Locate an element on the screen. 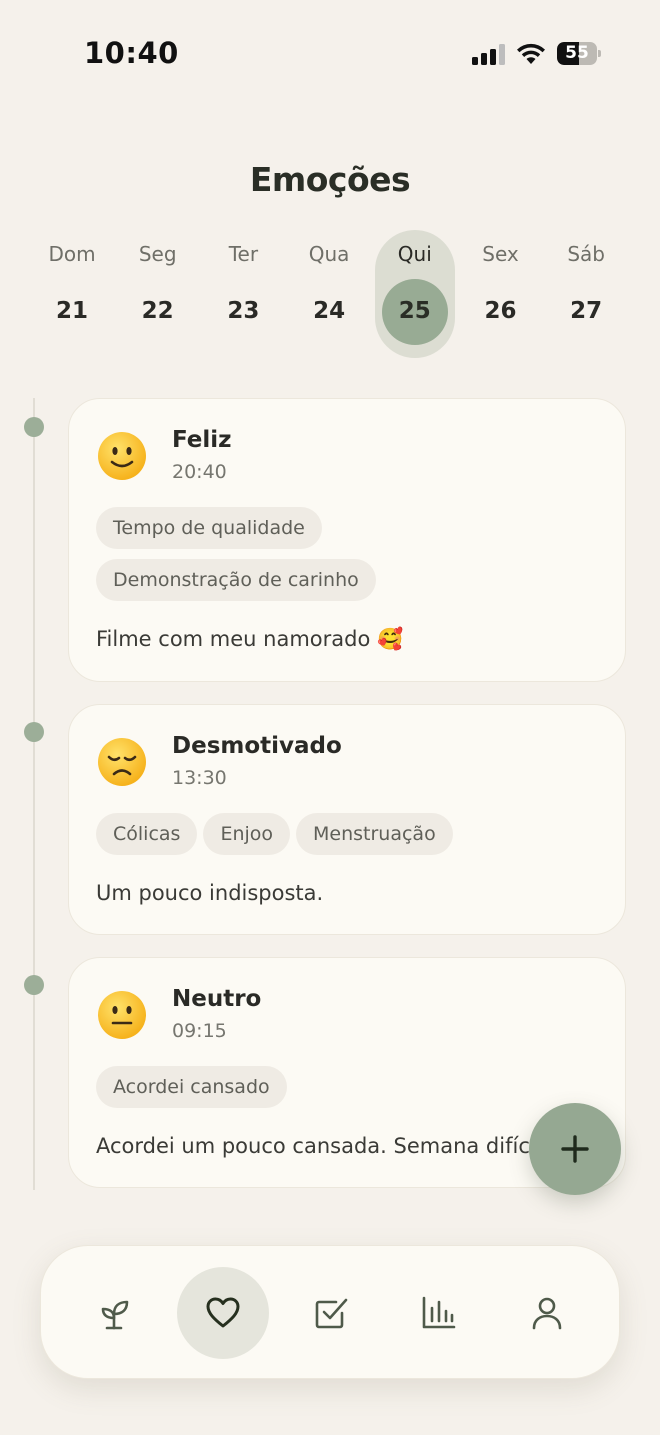 This screenshot has width=660, height=1435. day-label: Sex is located at coordinates (500, 254).